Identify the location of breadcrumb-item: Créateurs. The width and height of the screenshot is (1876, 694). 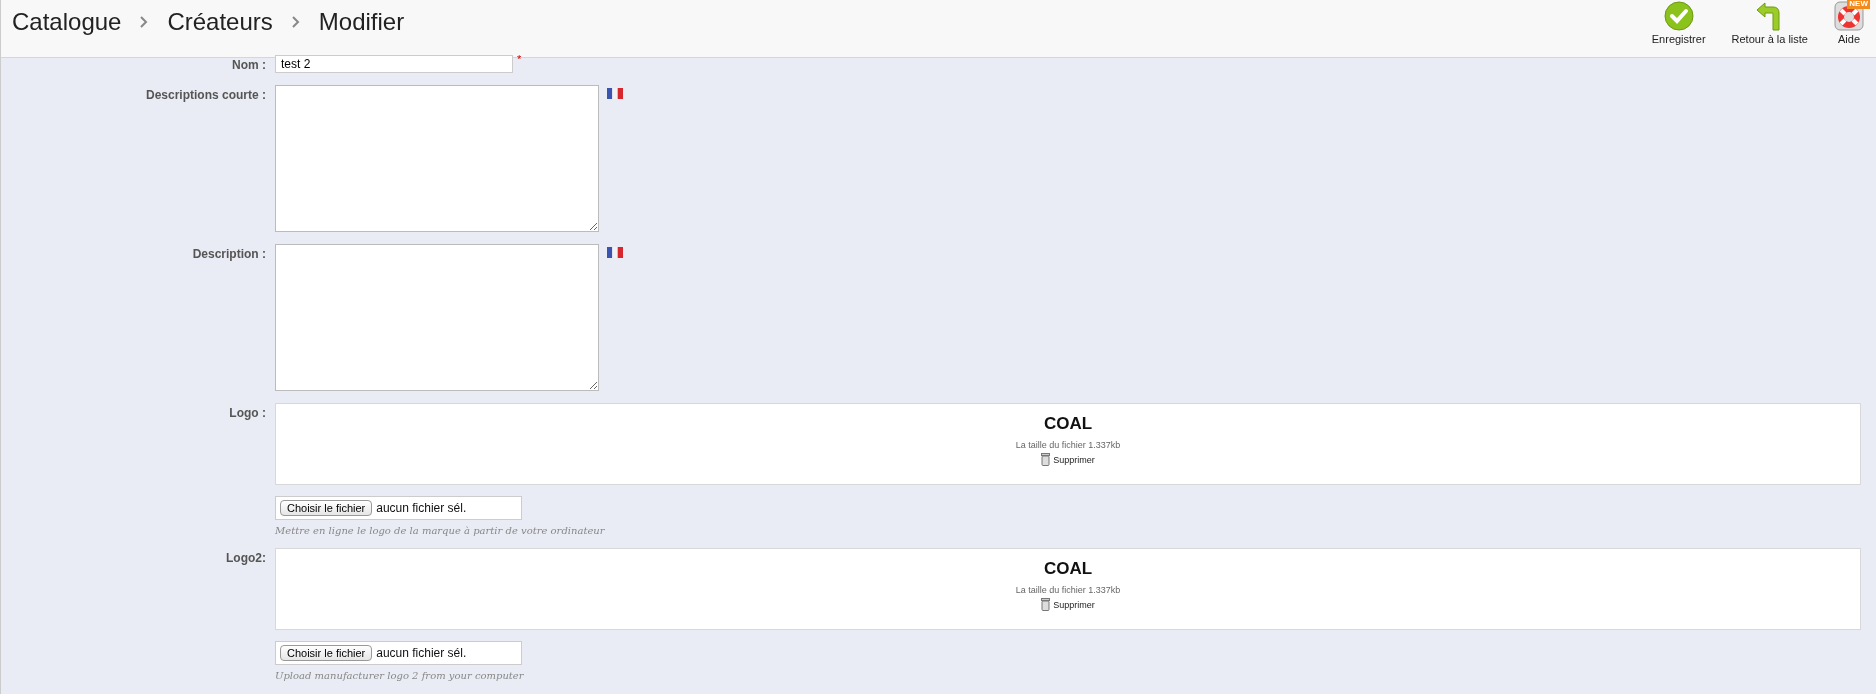
(220, 22).